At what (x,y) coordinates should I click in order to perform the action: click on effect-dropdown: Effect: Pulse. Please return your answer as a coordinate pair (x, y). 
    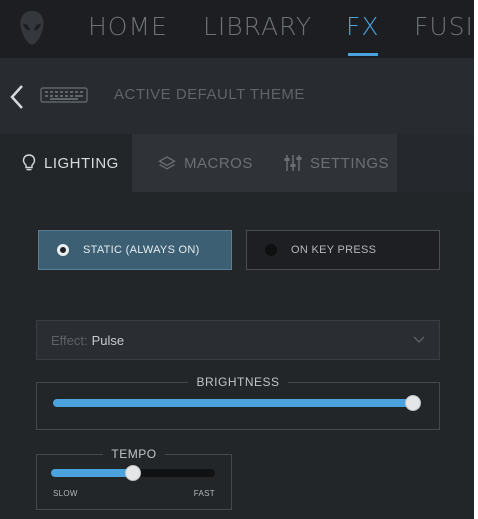
    Looking at the image, I should click on (238, 340).